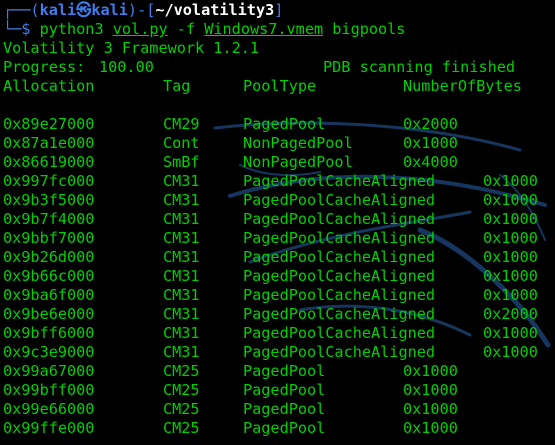  Describe the element at coordinates (49, 390) in the screenshot. I see `row-allocation: 0x99bff000` at that location.